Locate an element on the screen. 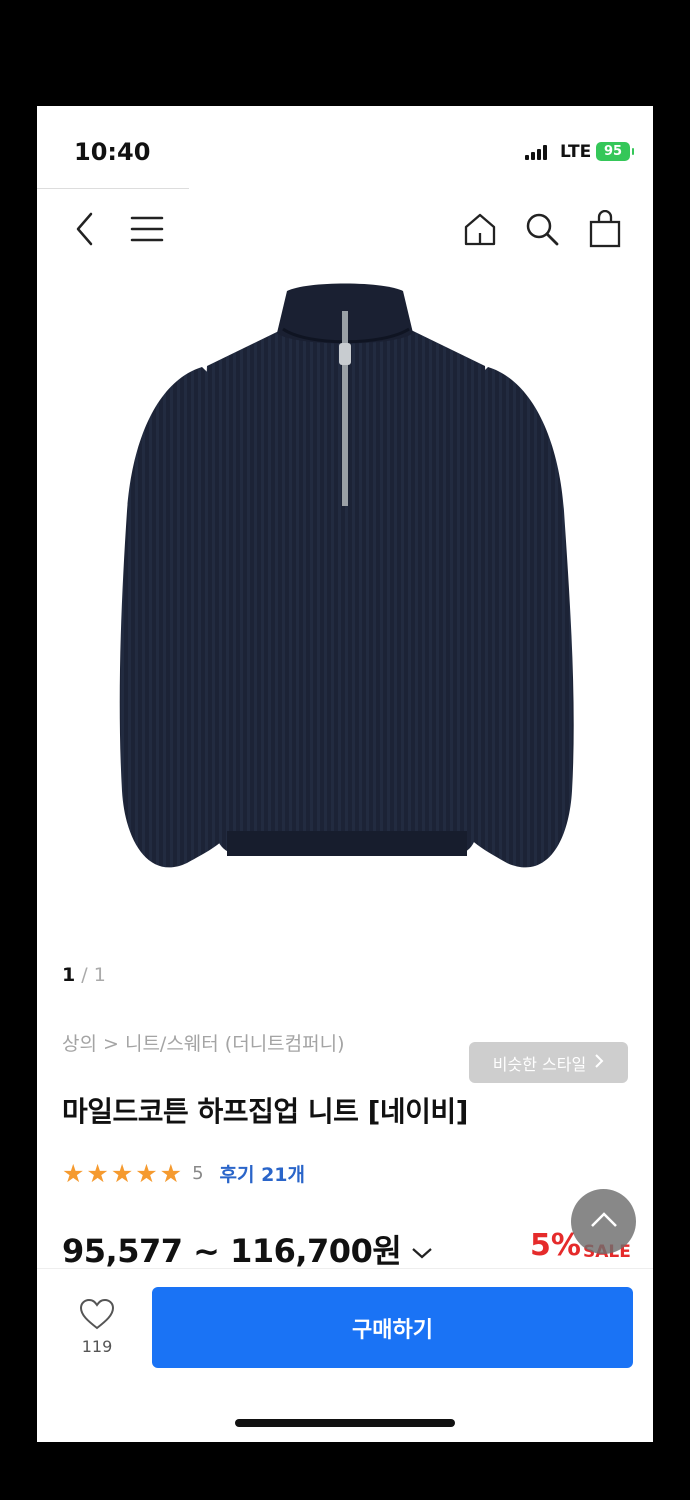 The image size is (690, 1500). signal-icon is located at coordinates (537, 152).